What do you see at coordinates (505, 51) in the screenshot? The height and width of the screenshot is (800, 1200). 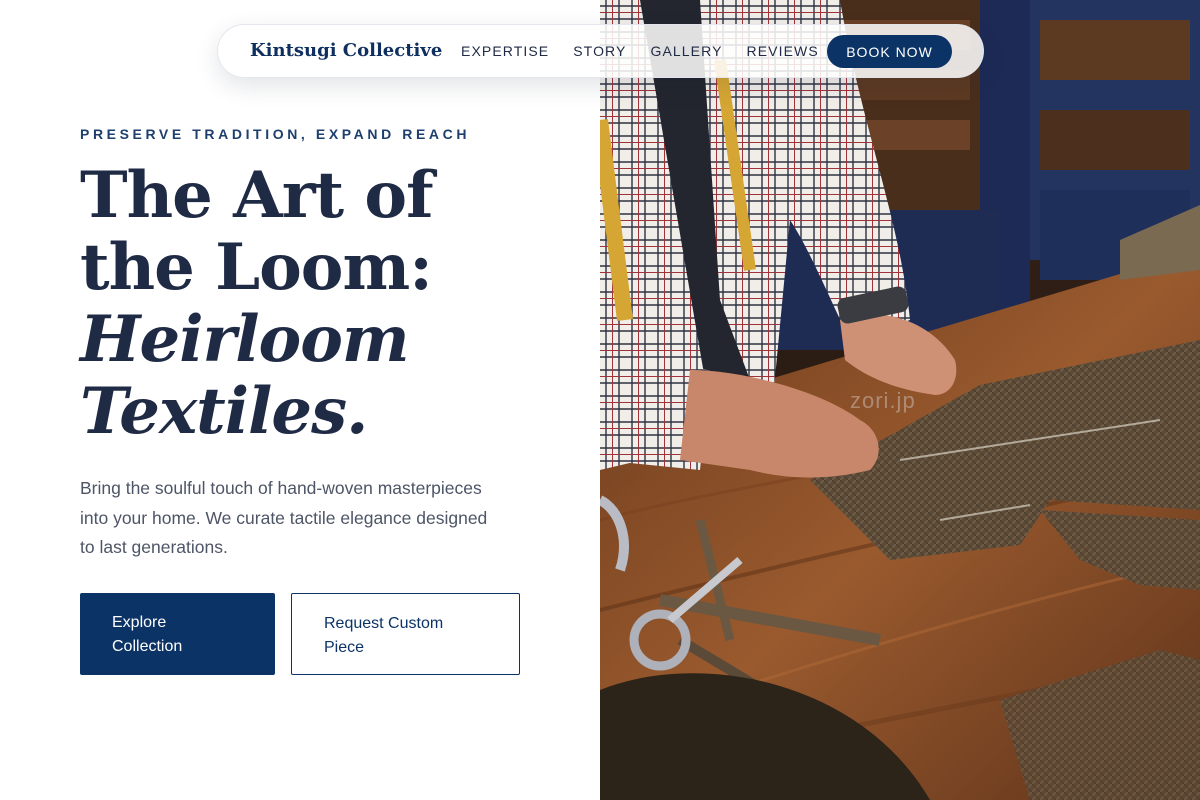 I see `nav-link-expertise: EXPERTISE` at bounding box center [505, 51].